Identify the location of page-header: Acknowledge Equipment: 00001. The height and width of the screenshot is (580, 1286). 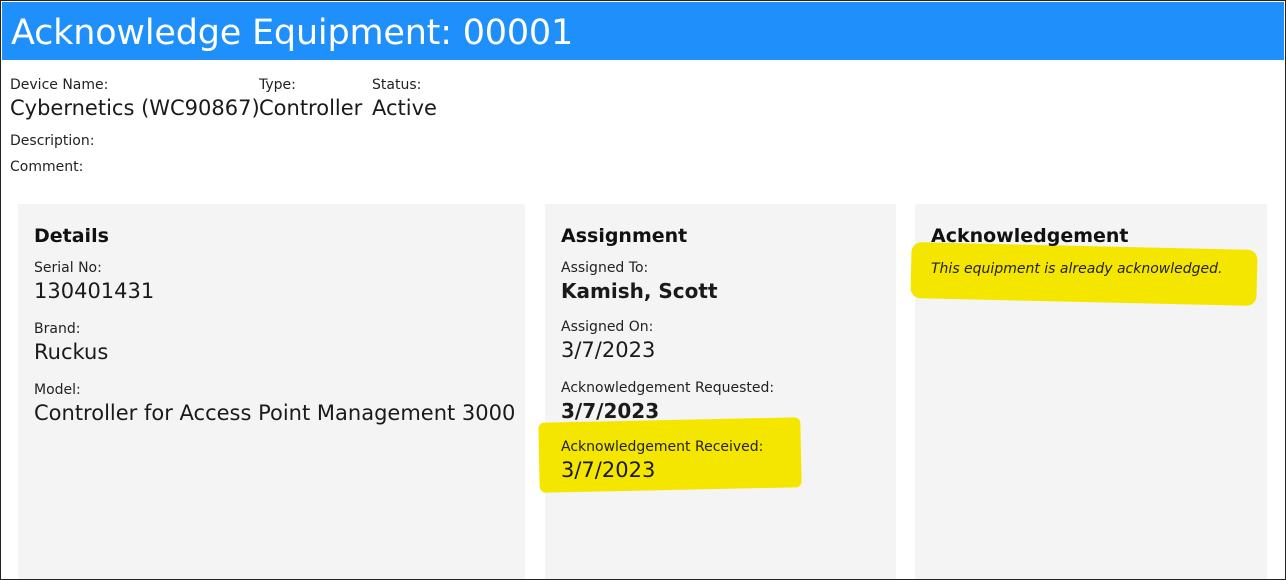
(643, 31).